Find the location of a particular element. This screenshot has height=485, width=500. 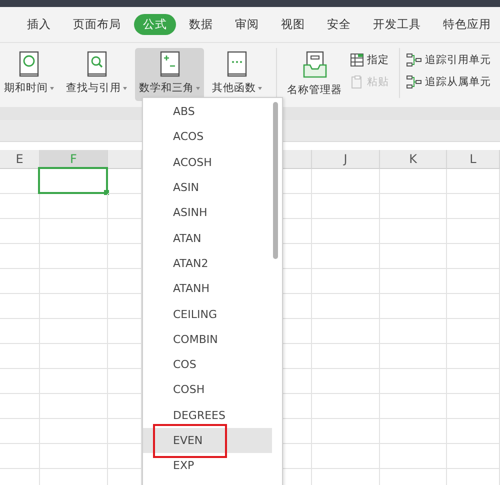

ribbon-tab: 开发工具 is located at coordinates (397, 24).